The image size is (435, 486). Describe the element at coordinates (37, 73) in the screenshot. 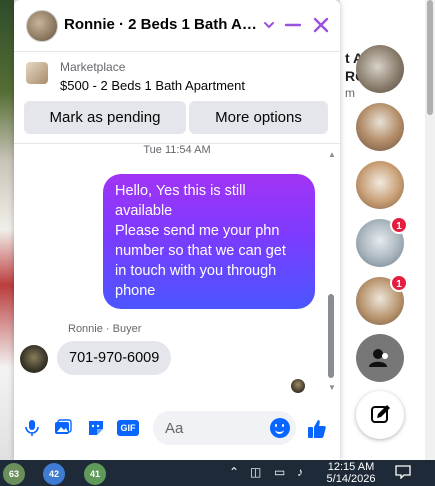

I see `listing-thumbnail` at that location.